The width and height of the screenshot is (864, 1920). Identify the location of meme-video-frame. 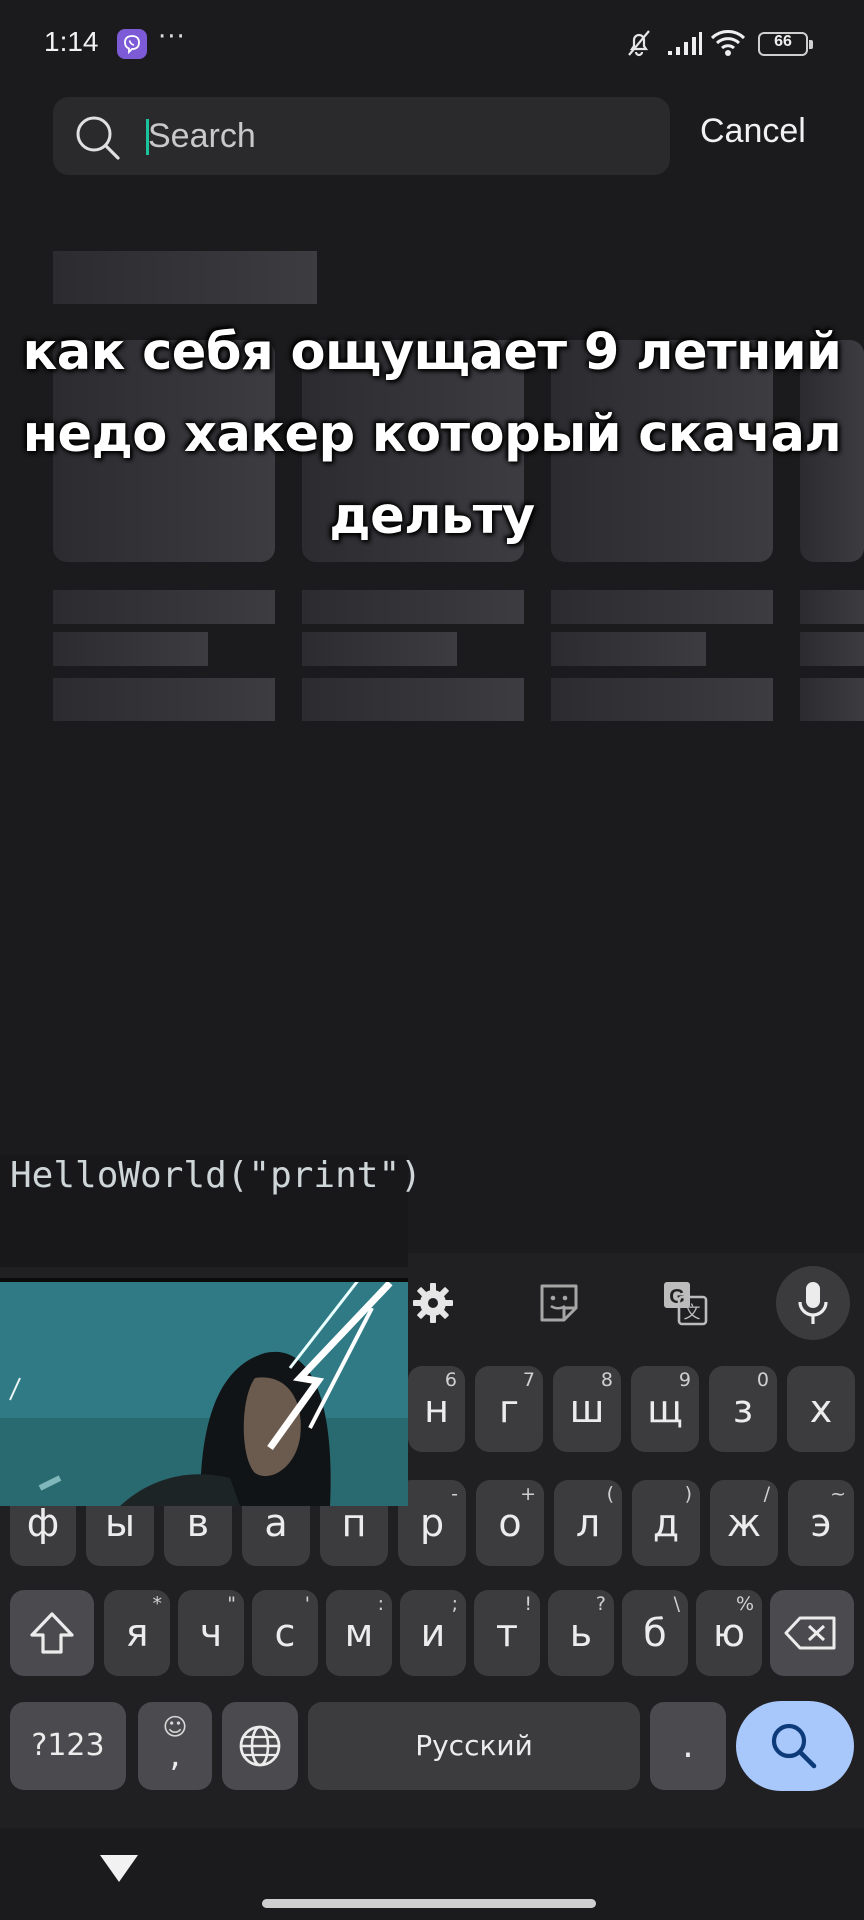
(204, 1392).